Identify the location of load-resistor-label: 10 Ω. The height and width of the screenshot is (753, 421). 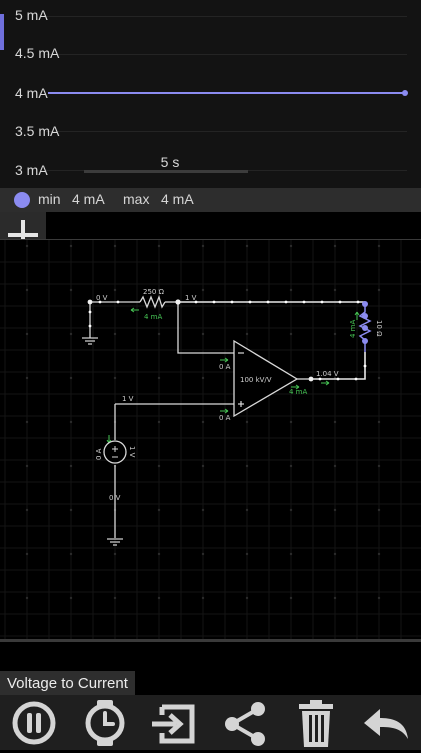
(379, 328).